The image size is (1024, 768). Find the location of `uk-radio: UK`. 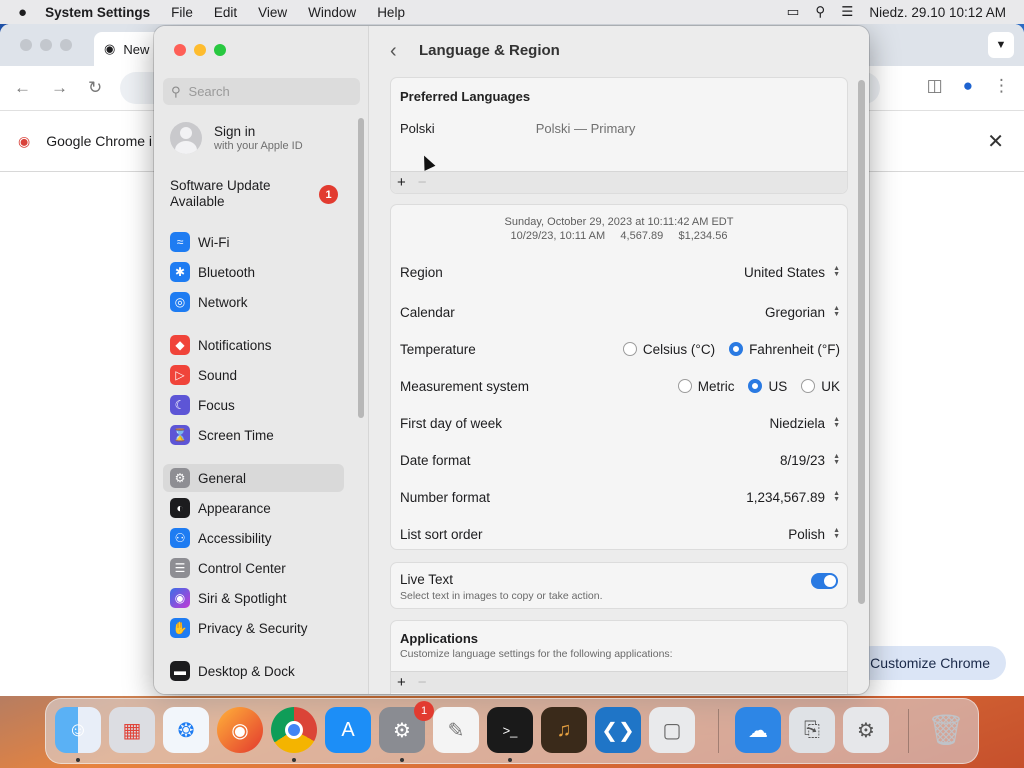

uk-radio: UK is located at coordinates (820, 386).